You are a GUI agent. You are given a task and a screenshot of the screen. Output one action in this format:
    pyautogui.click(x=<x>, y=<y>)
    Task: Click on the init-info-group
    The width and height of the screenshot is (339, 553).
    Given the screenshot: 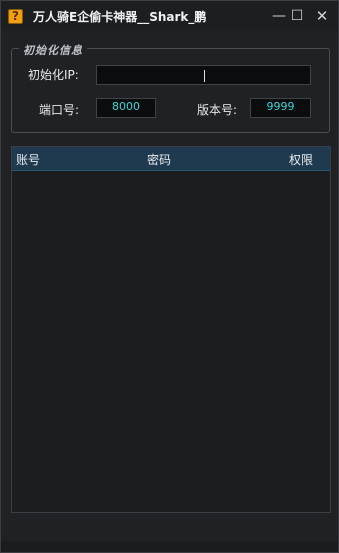 What is the action you would take?
    pyautogui.click(x=170, y=90)
    